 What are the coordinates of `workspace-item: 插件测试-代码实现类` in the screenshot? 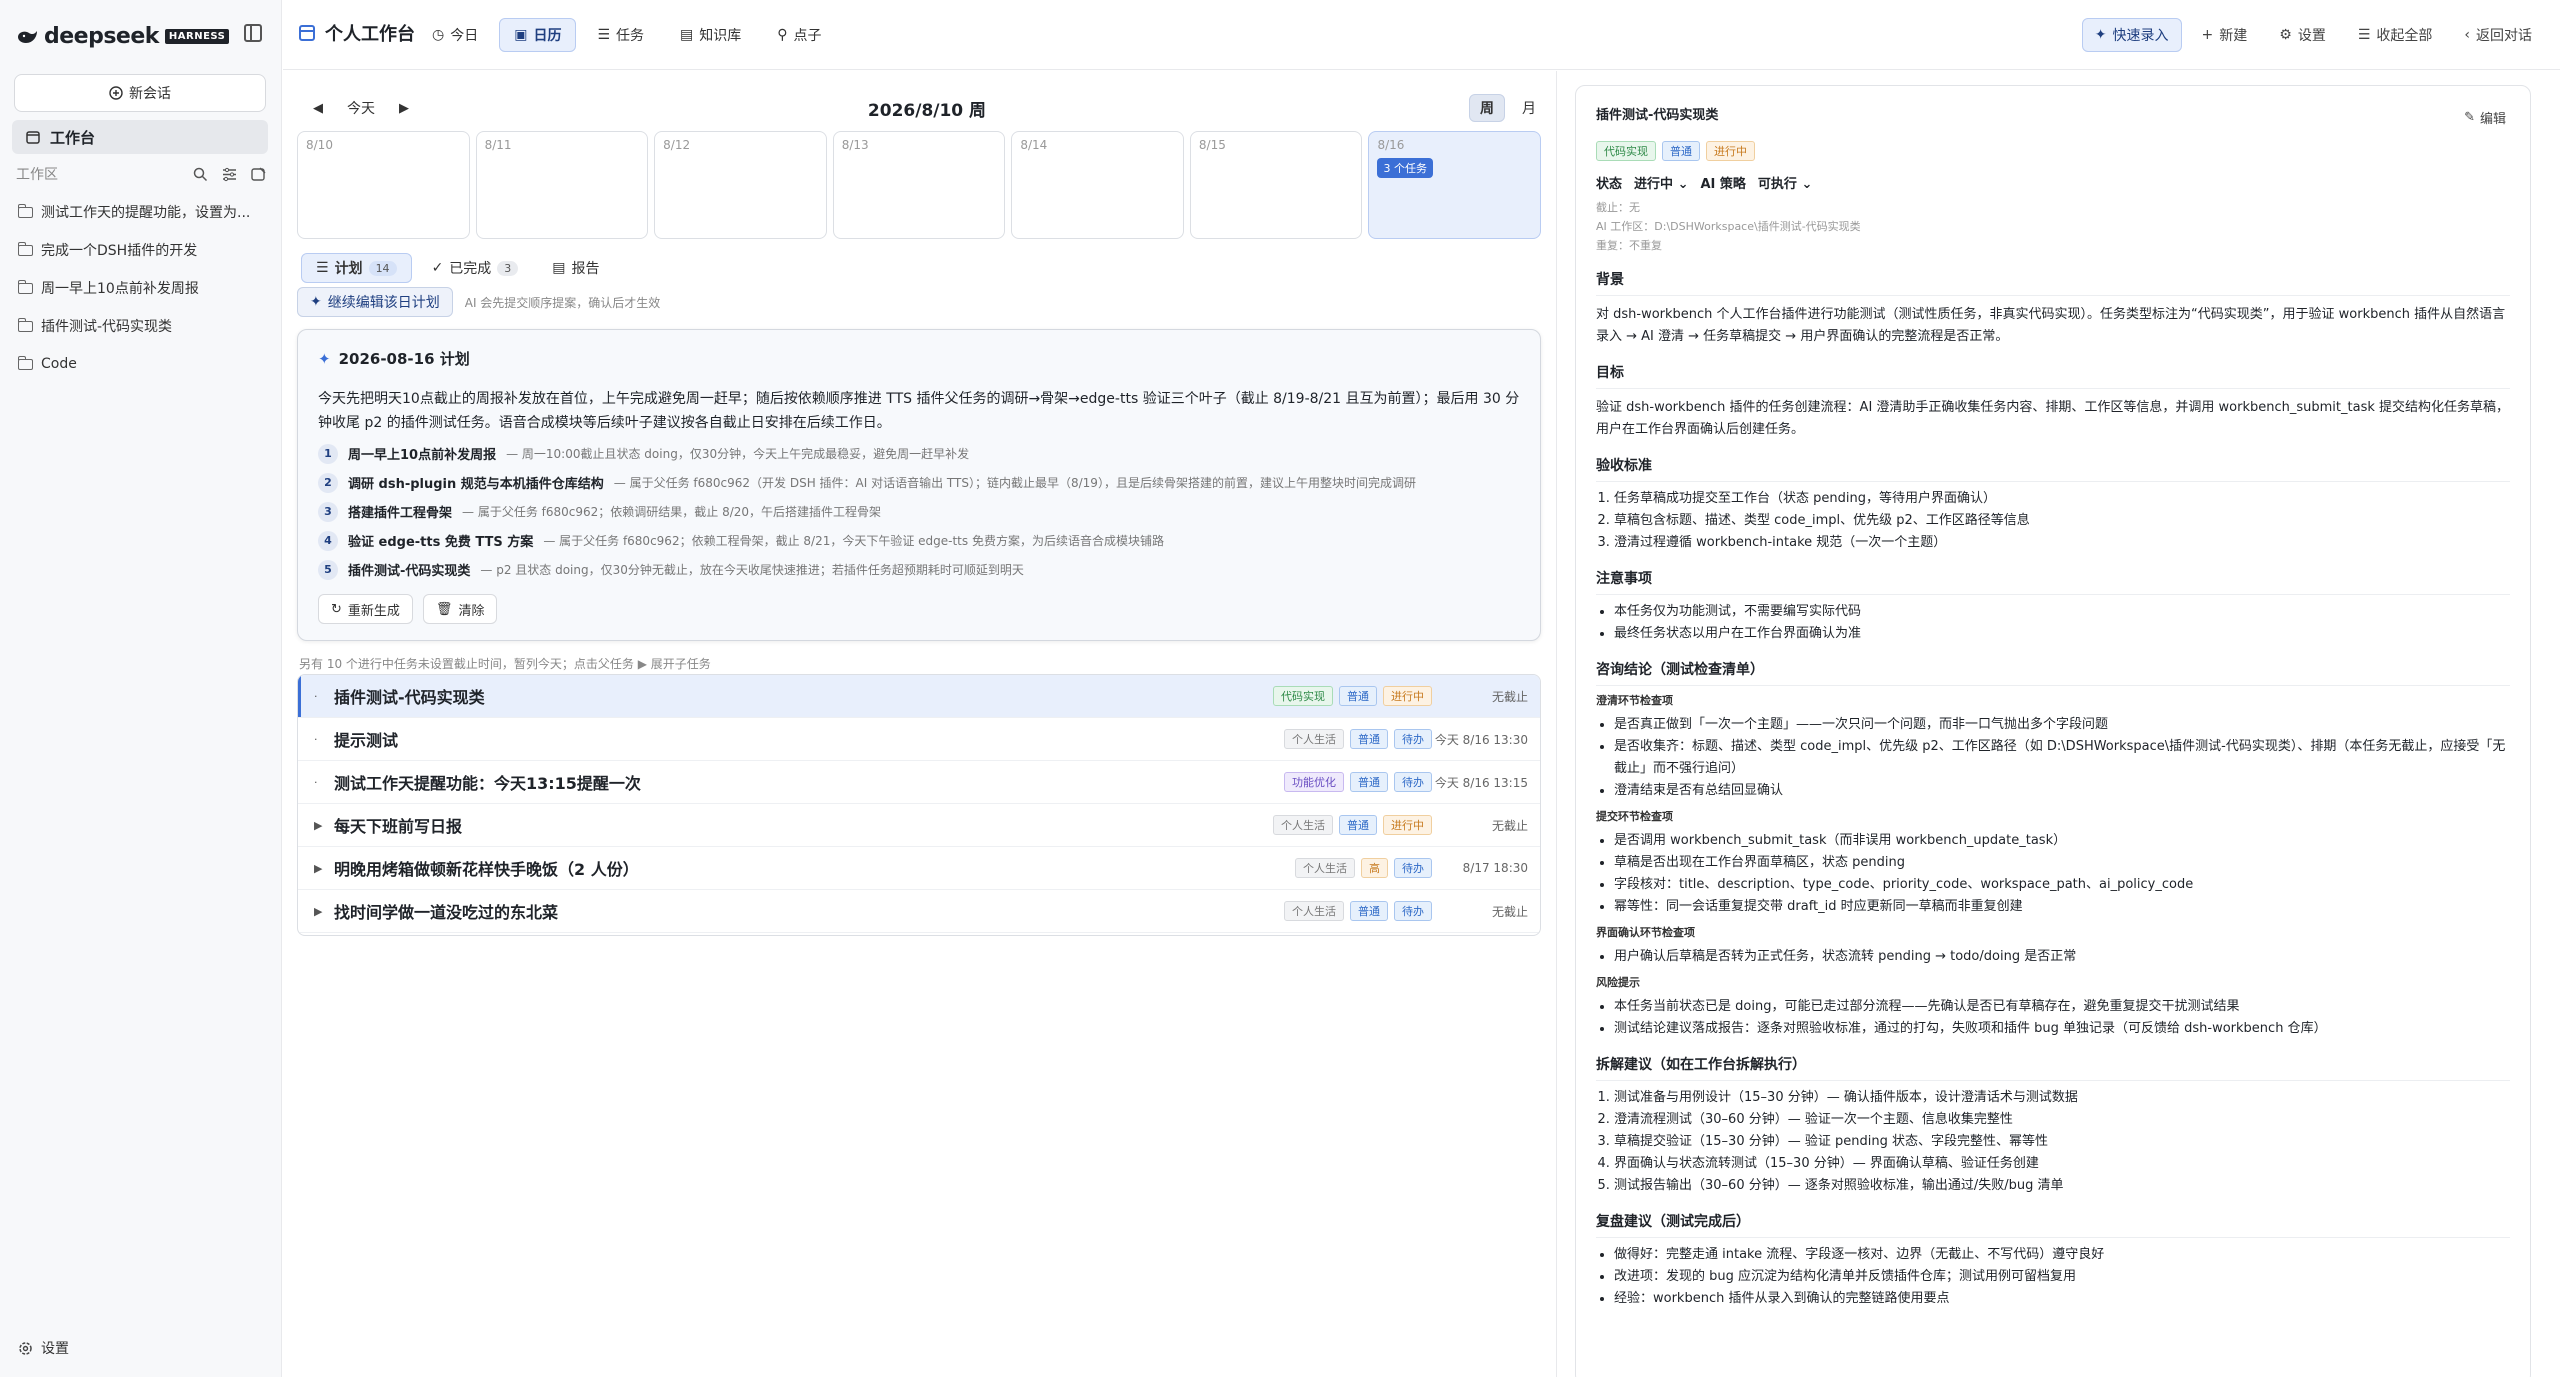 It's located at (143, 326).